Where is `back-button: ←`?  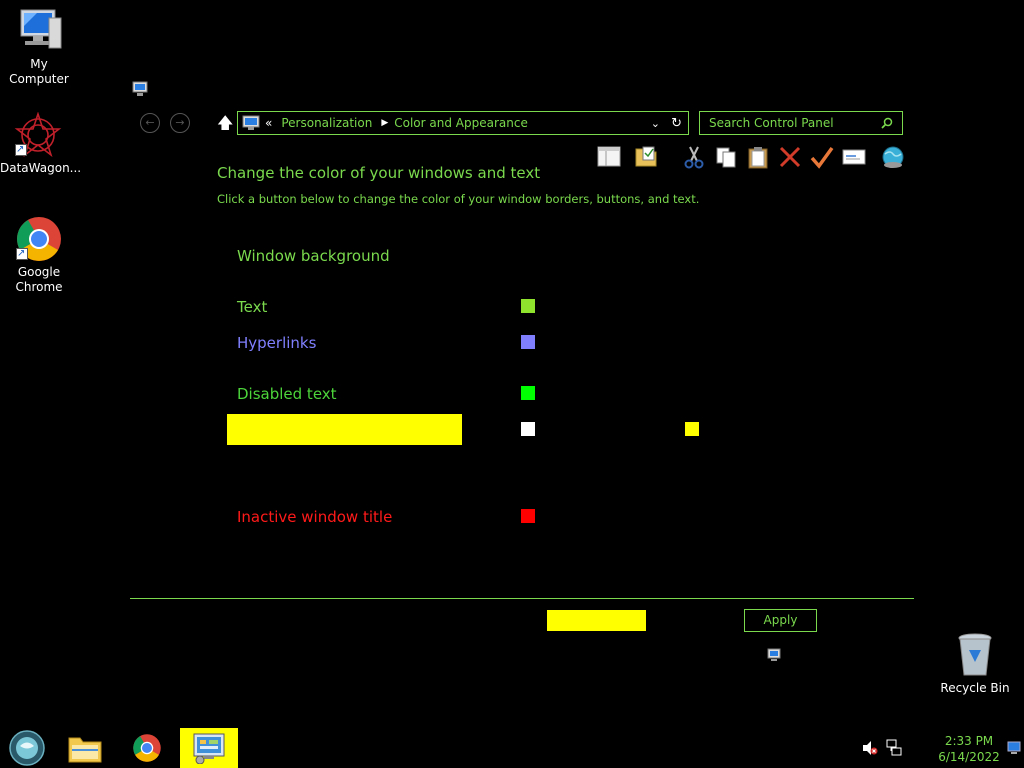 back-button: ← is located at coordinates (150, 123).